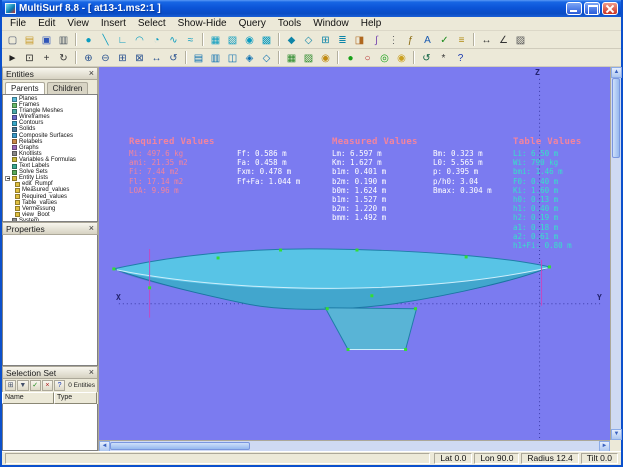  Describe the element at coordinates (47, 40) in the screenshot. I see `save-icon: ▣` at that location.